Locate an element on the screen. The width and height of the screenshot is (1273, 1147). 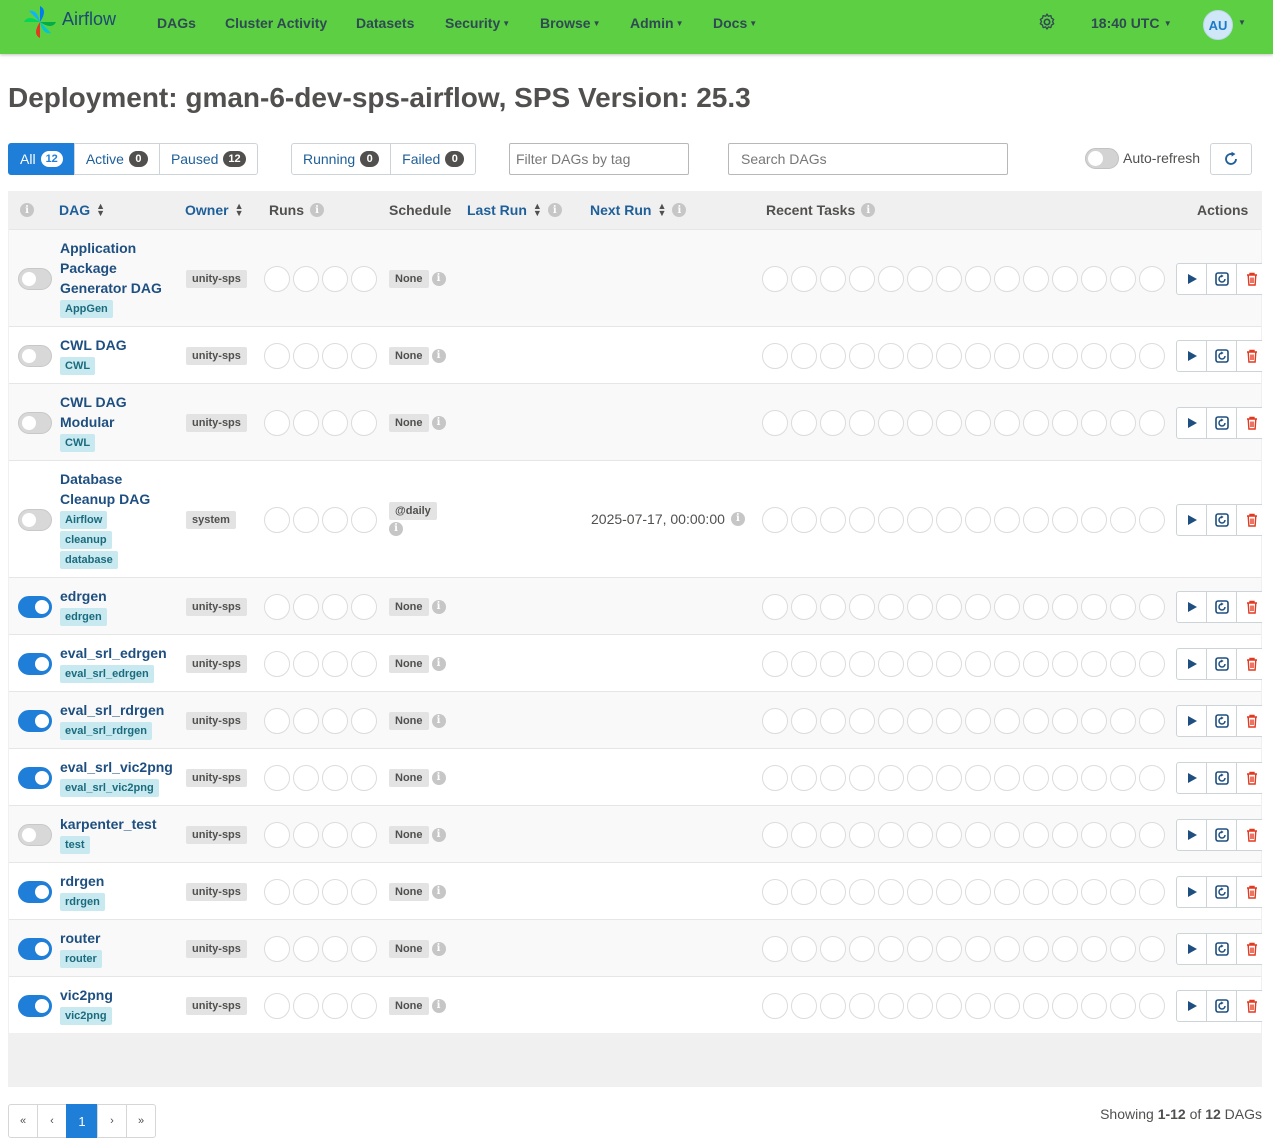
last-page-button: » is located at coordinates (141, 1121).